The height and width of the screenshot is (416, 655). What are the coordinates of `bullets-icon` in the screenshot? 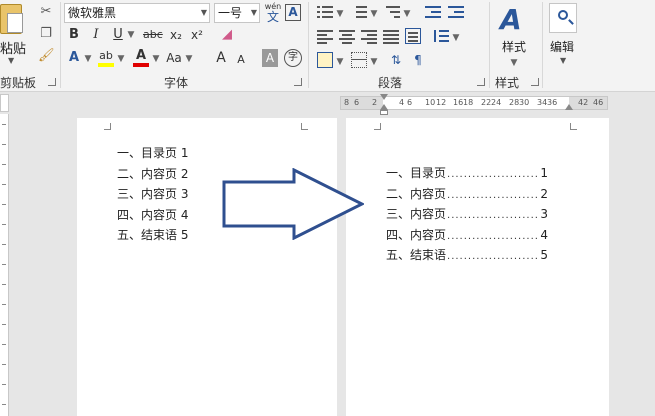 It's located at (325, 12).